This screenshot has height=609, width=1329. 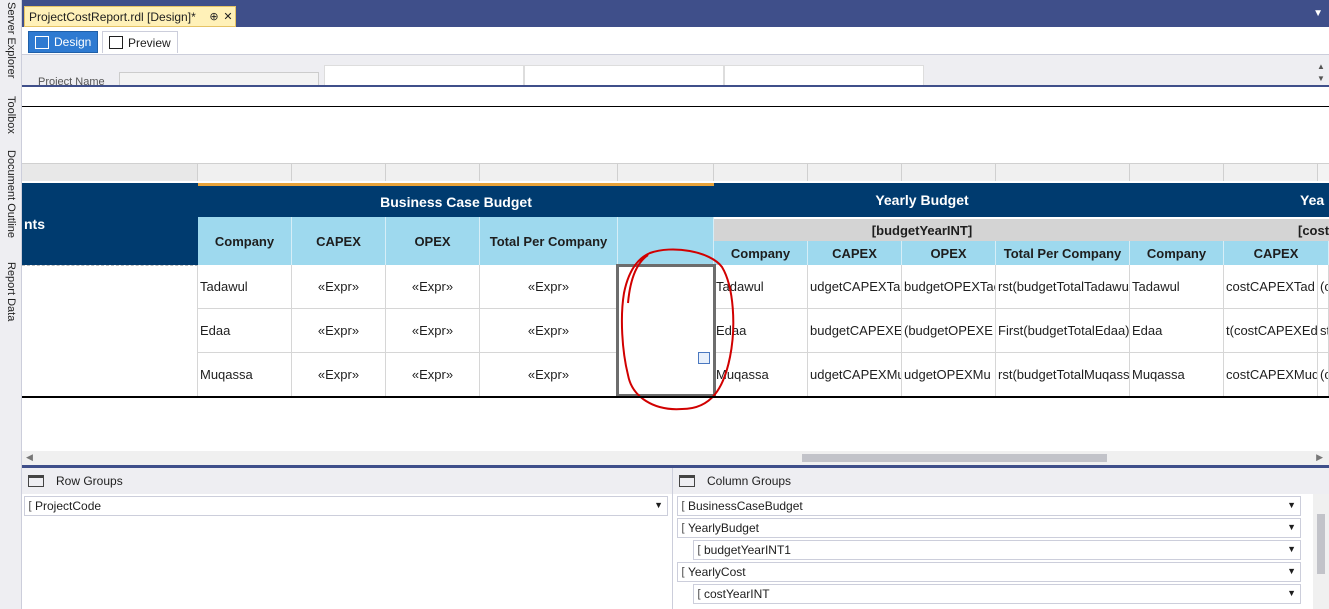 I want to click on design-tab-label: Design, so click(x=73, y=42).